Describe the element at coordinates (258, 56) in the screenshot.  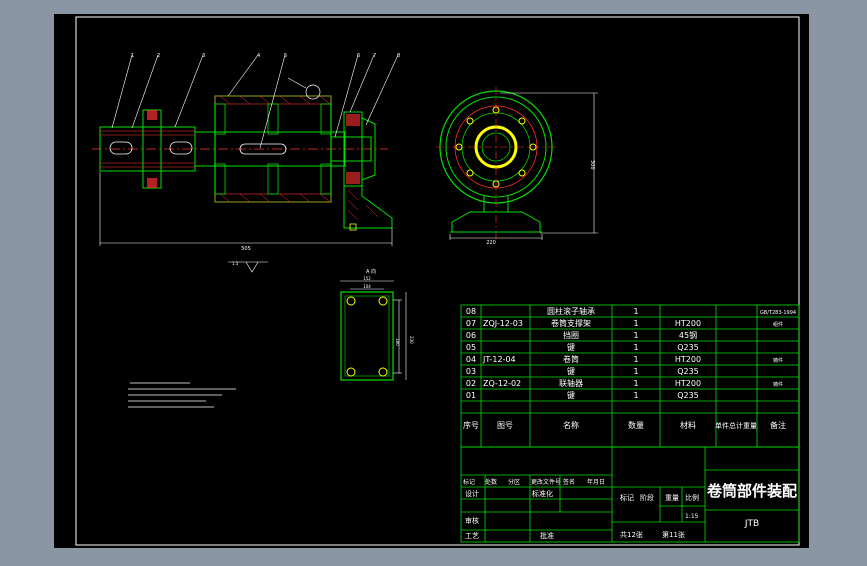
I see `callout-4: 4` at that location.